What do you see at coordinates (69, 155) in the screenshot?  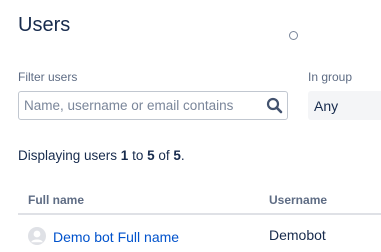 I see `summary-prefix: Displaying users` at bounding box center [69, 155].